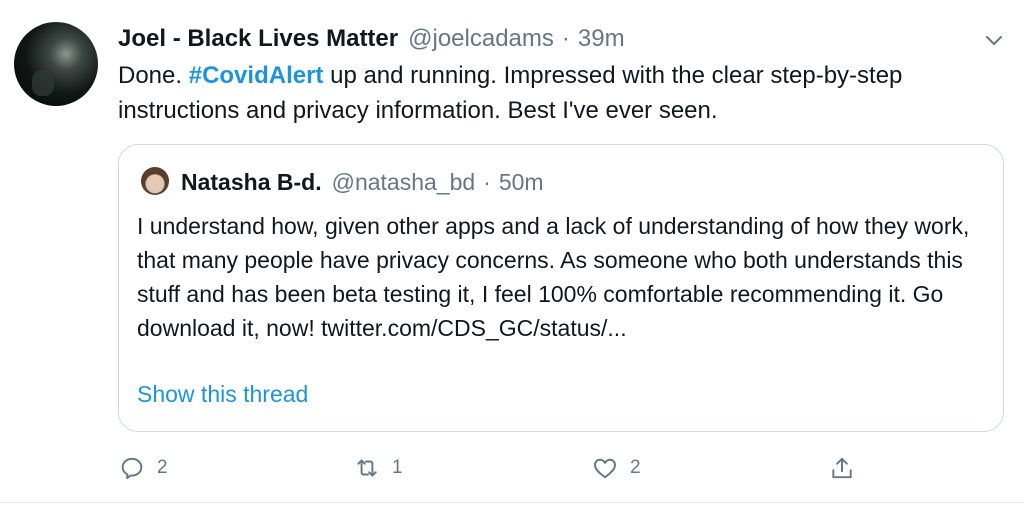 The image size is (1024, 505). What do you see at coordinates (397, 467) in the screenshot?
I see `retweet-count: 1` at bounding box center [397, 467].